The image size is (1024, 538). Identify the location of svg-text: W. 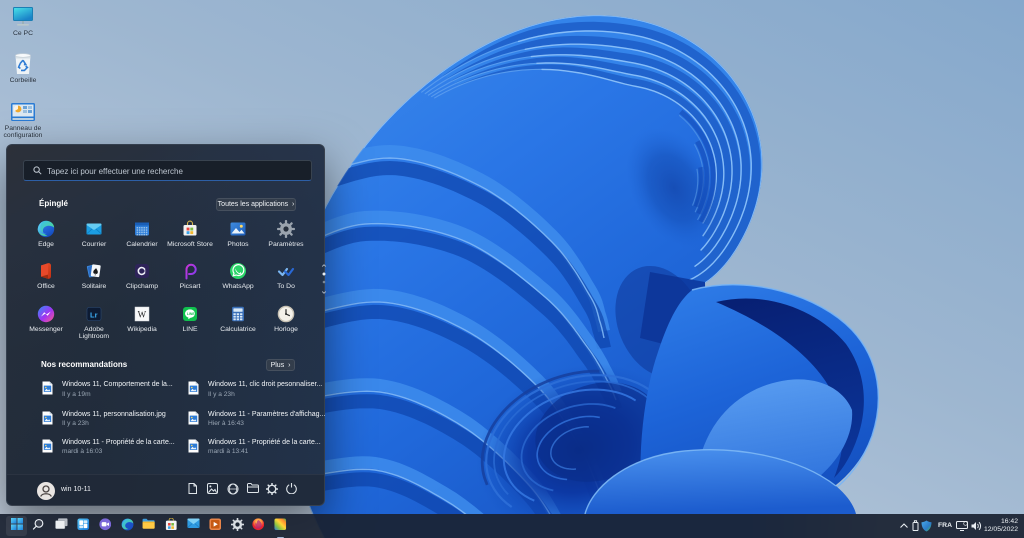
(142, 314).